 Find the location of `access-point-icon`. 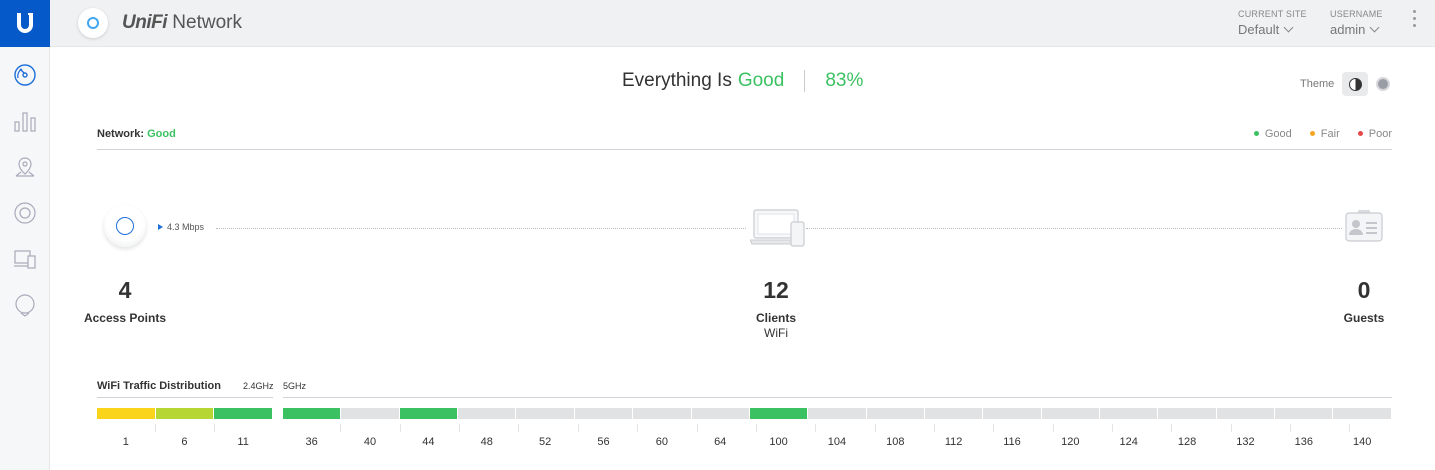

access-point-icon is located at coordinates (125, 226).